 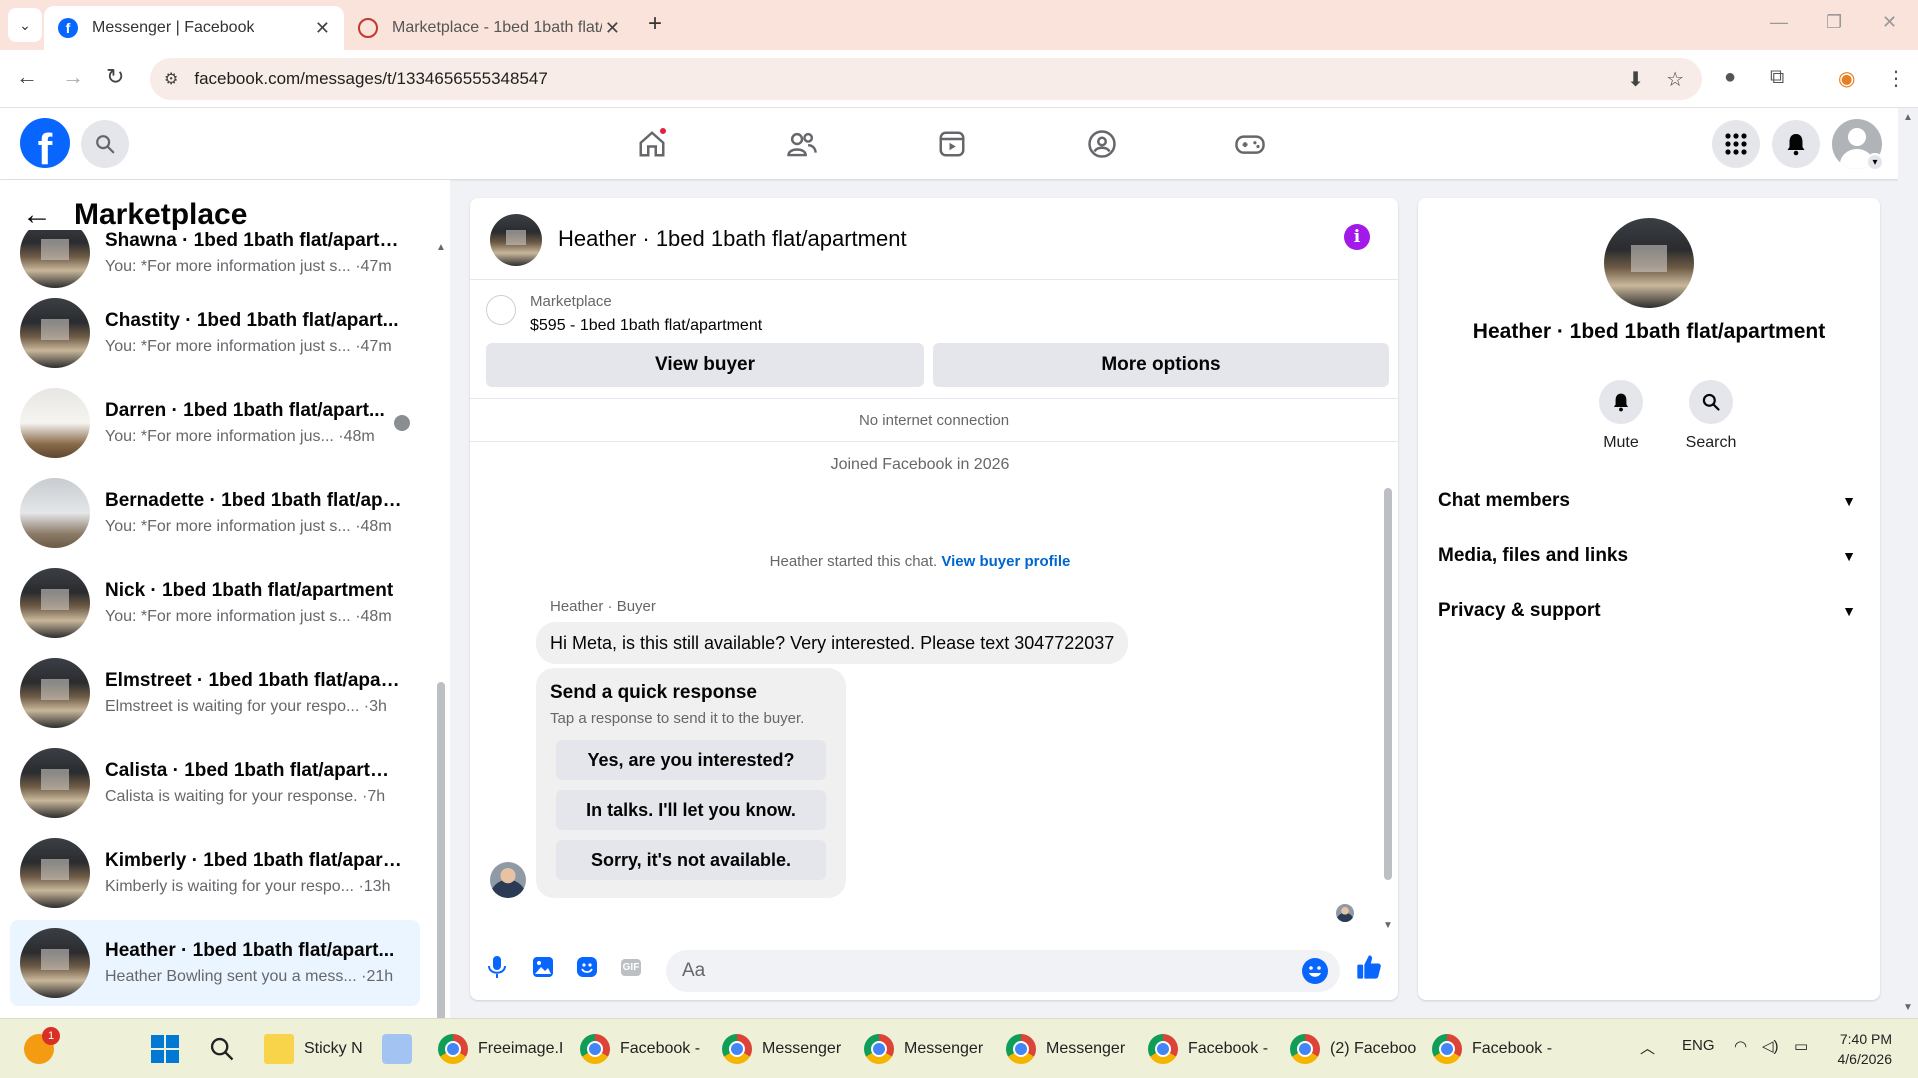 I want to click on new-tab-button: +, so click(x=655, y=24).